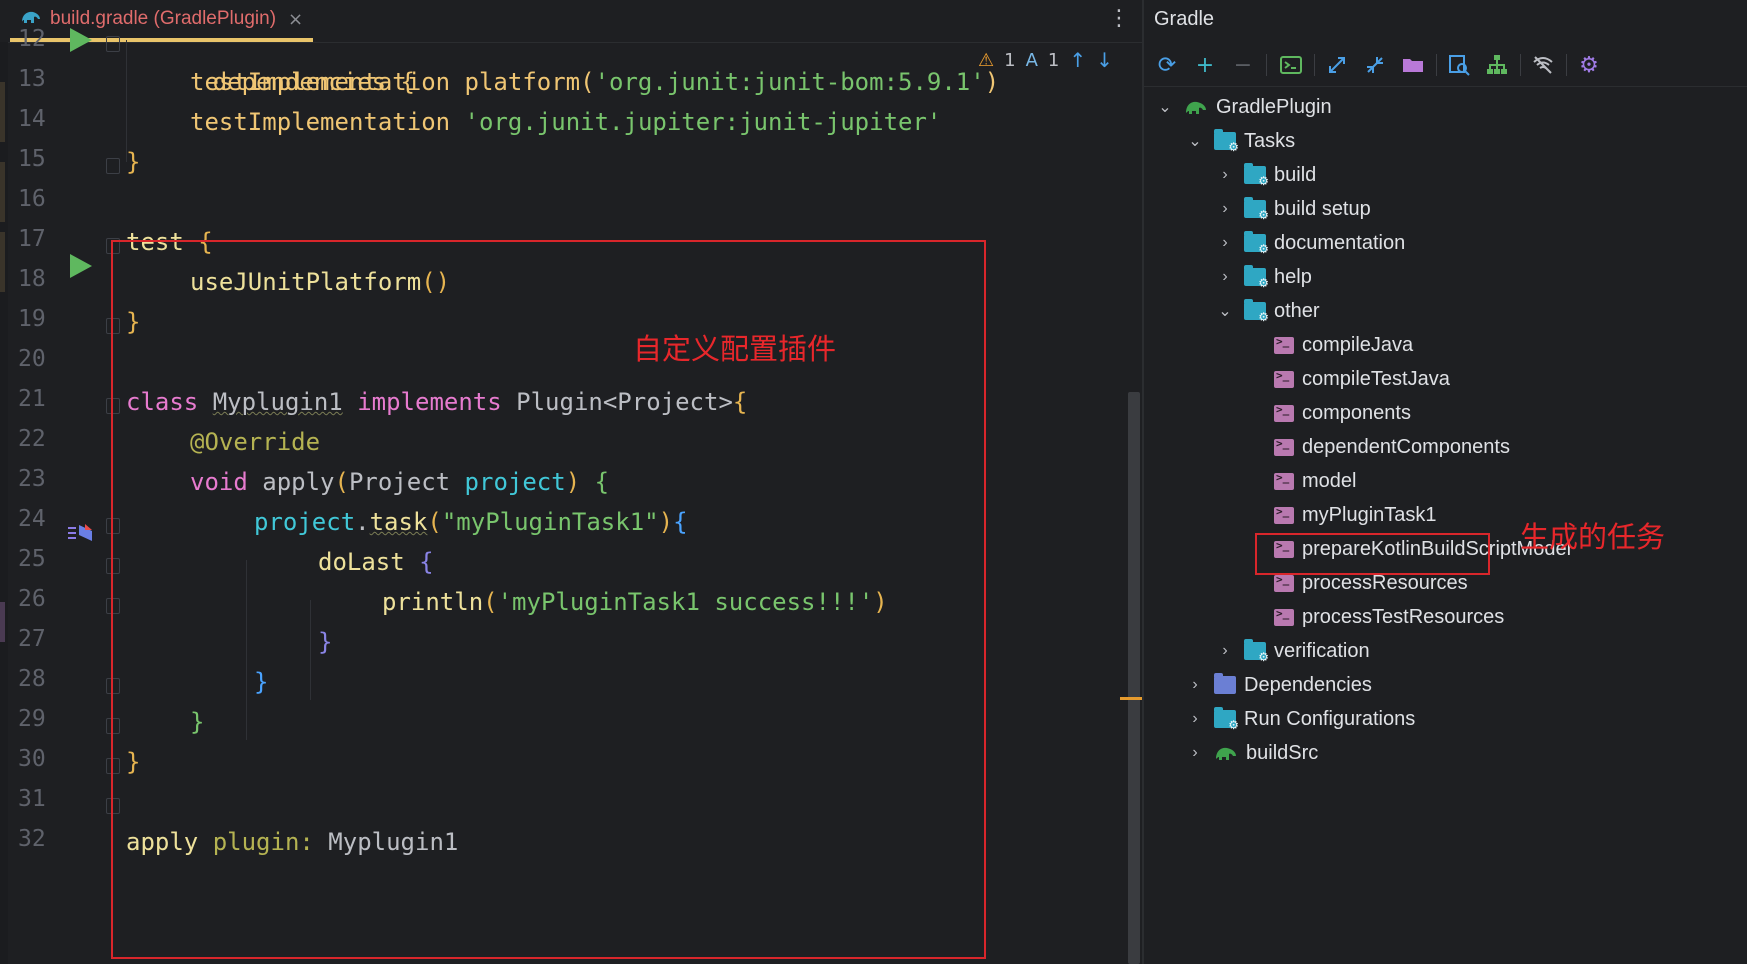  I want to click on line-number: 20, so click(32, 359).